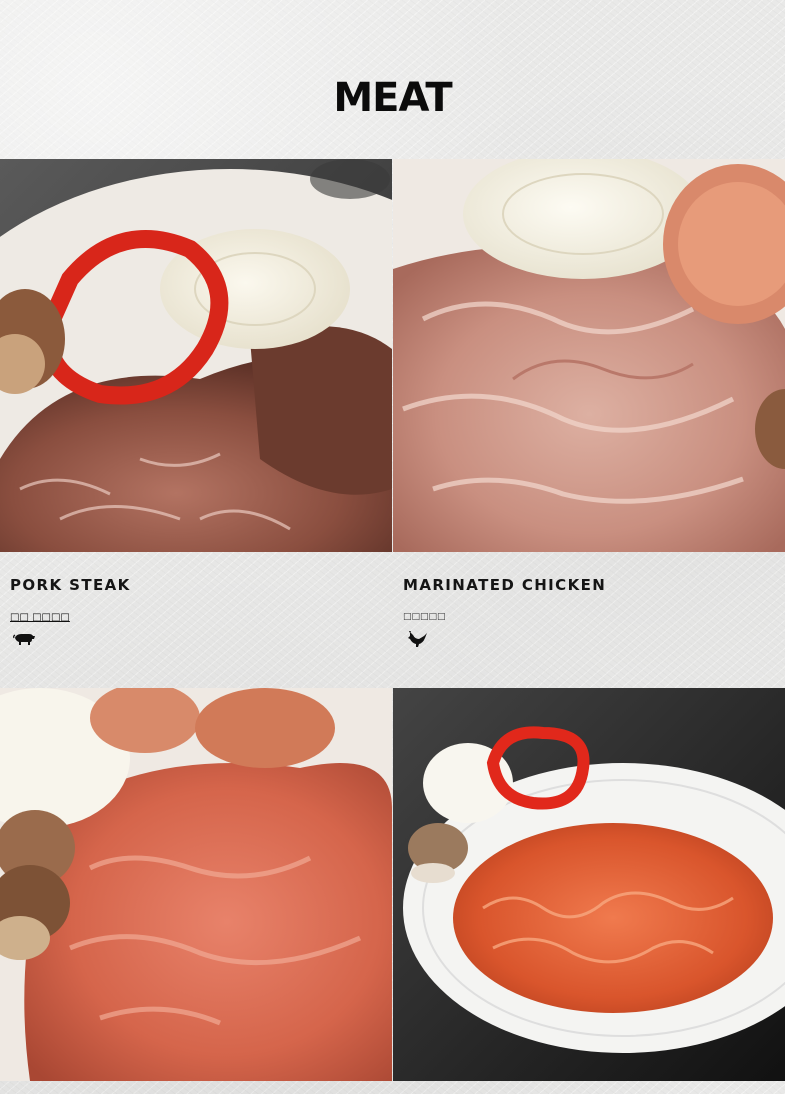  I want to click on pig-icon, so click(24, 639).